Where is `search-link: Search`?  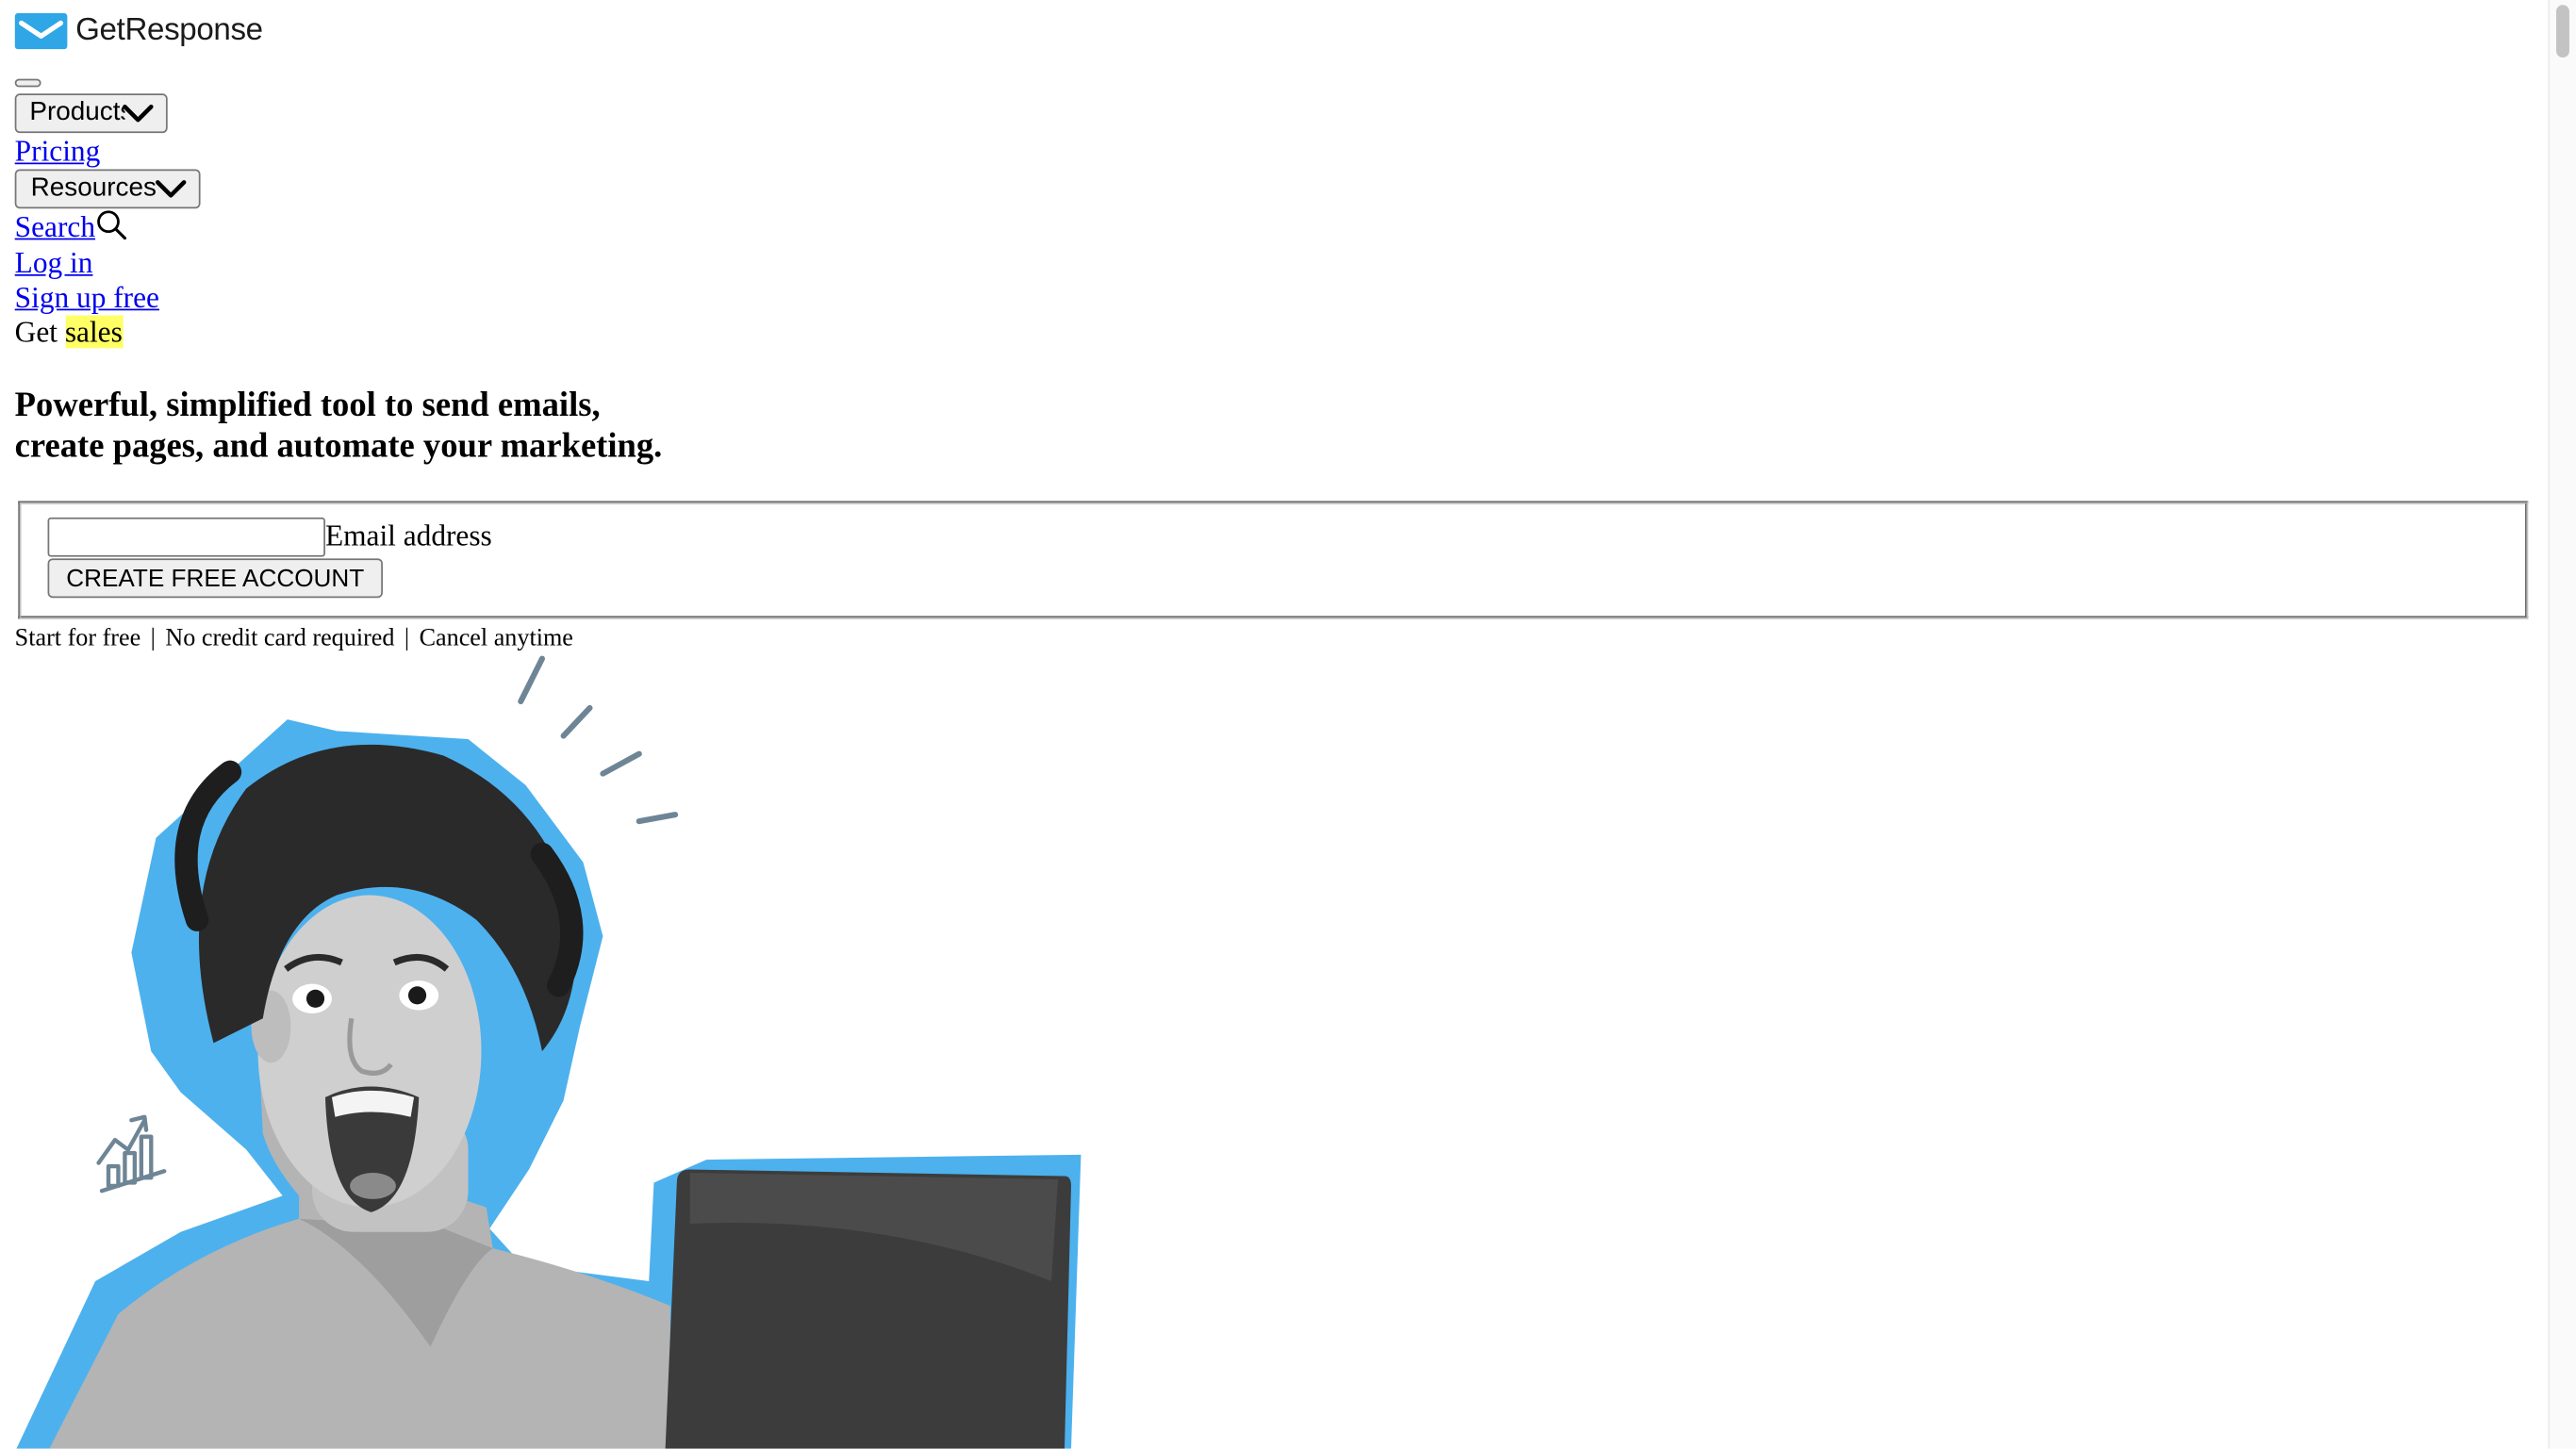 search-link: Search is located at coordinates (55, 227).